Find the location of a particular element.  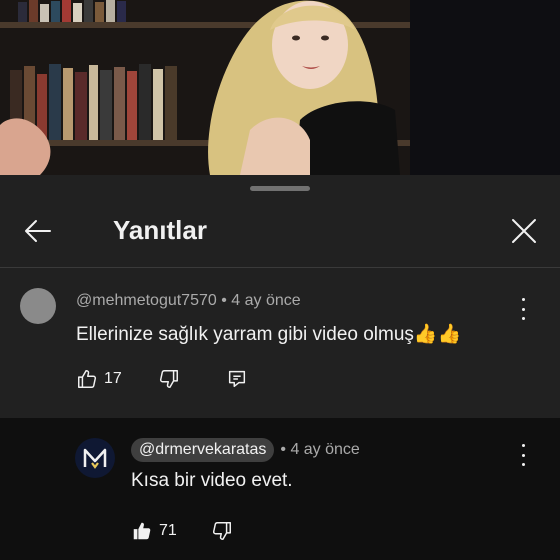

back-button is located at coordinates (38, 231).